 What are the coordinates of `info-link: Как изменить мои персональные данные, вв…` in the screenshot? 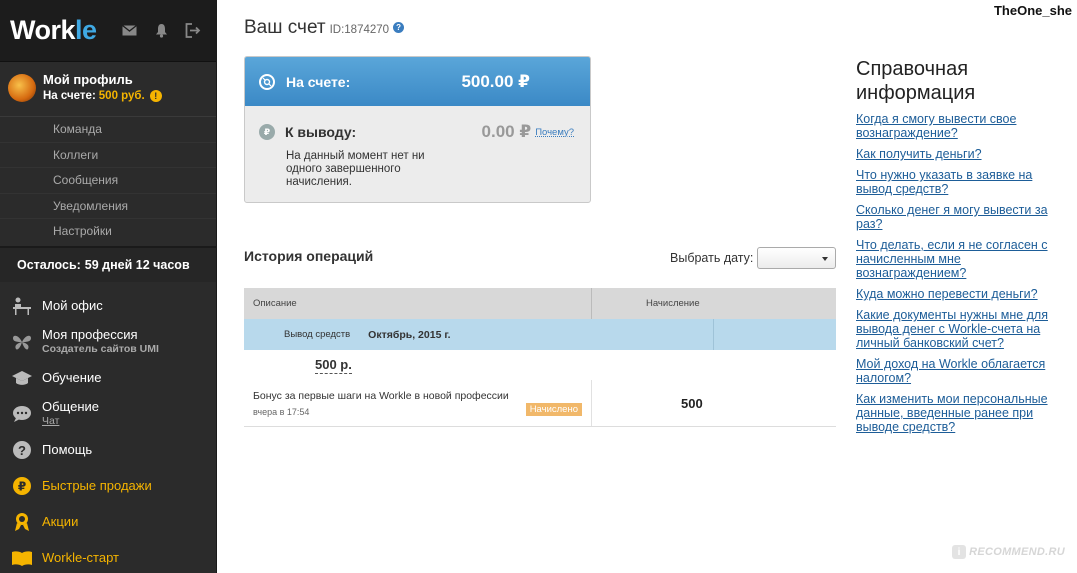 It's located at (958, 413).